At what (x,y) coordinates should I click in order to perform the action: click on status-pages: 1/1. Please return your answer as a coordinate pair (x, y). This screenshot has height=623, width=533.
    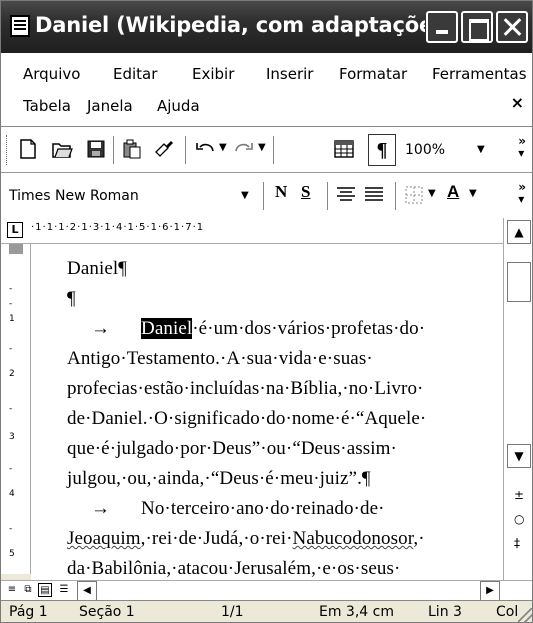
    Looking at the image, I should click on (232, 612).